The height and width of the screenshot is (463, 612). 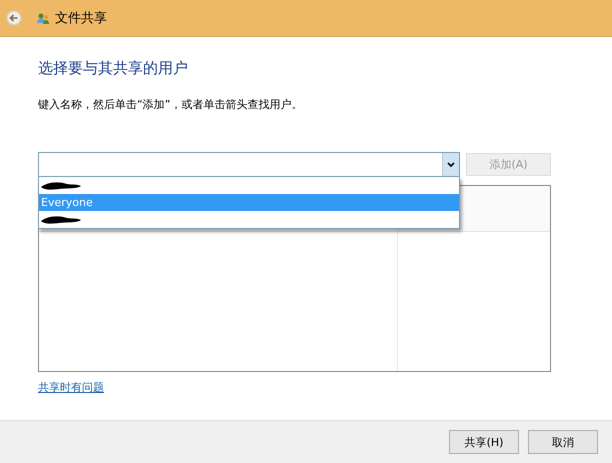 What do you see at coordinates (81, 18) in the screenshot?
I see `window-title: 文件共享` at bounding box center [81, 18].